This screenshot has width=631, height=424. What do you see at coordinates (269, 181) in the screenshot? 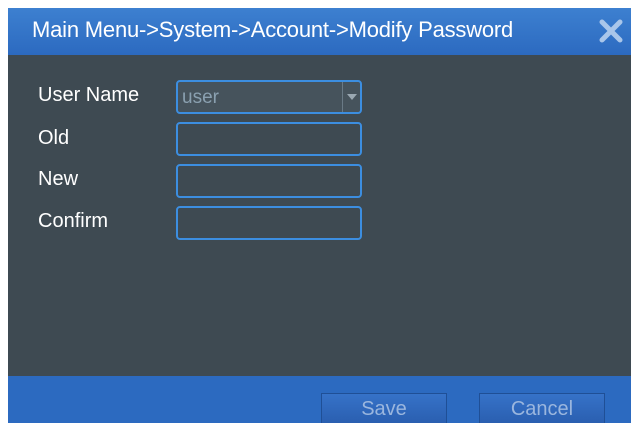
I see `new-password-field` at bounding box center [269, 181].